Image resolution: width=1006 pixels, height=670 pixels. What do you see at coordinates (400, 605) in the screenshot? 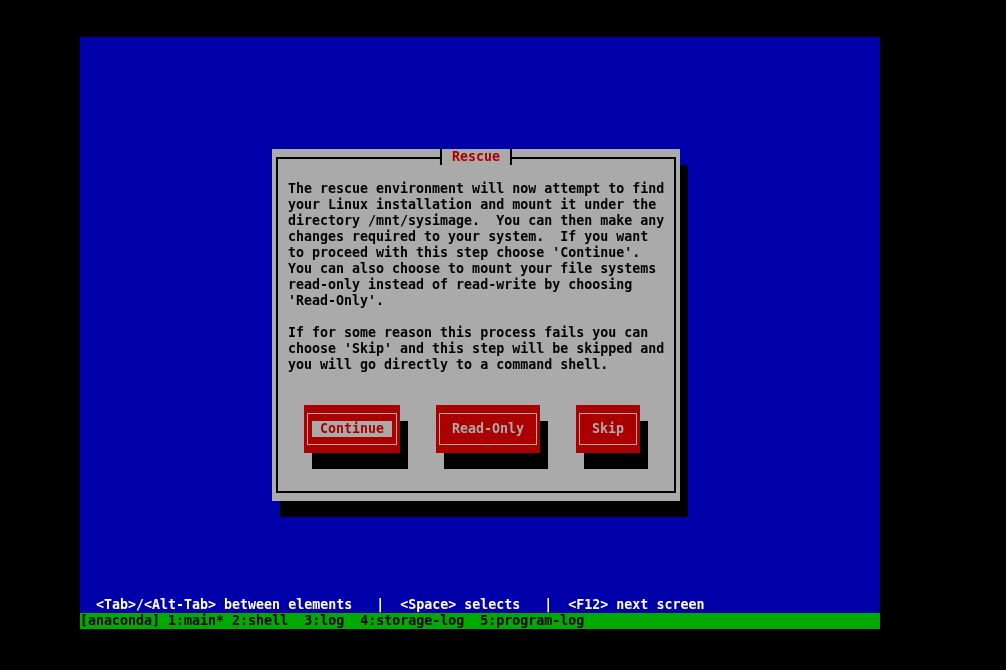
I see `help-text: <Tab>/<Alt-Tab> between elements | <Space> selects | <F12> next screen` at bounding box center [400, 605].